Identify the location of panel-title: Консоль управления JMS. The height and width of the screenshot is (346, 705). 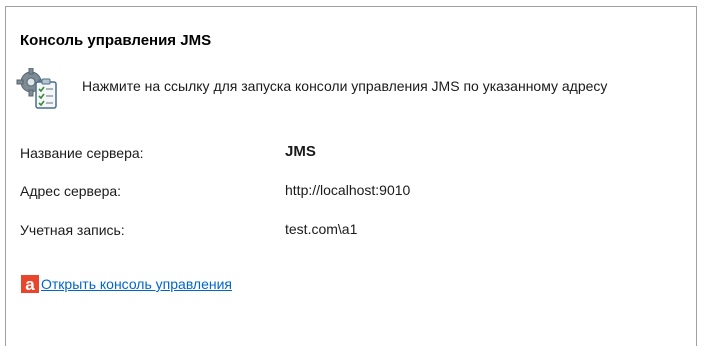
(116, 40).